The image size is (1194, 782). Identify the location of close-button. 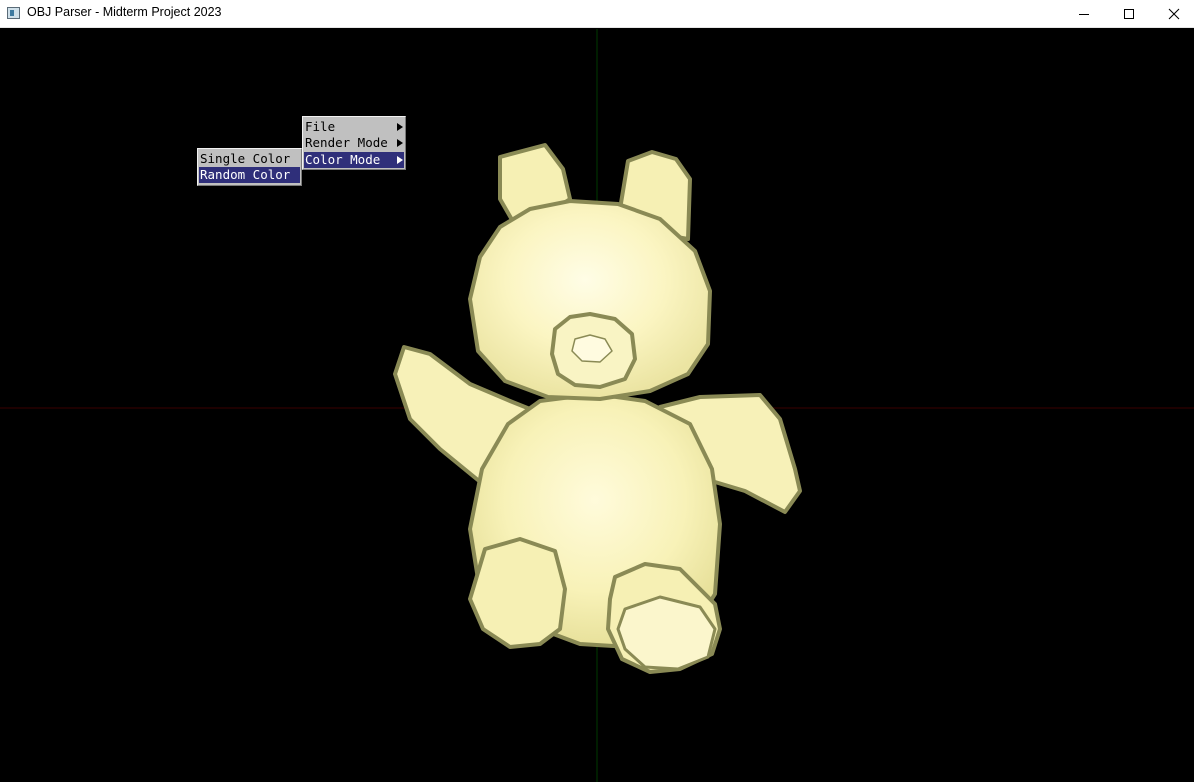
(1172, 14).